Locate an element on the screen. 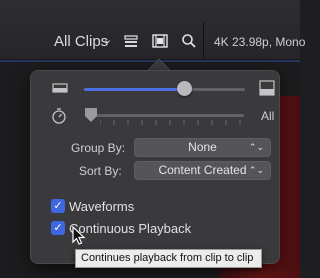  waveforms-label: Waveforms is located at coordinates (101, 206).